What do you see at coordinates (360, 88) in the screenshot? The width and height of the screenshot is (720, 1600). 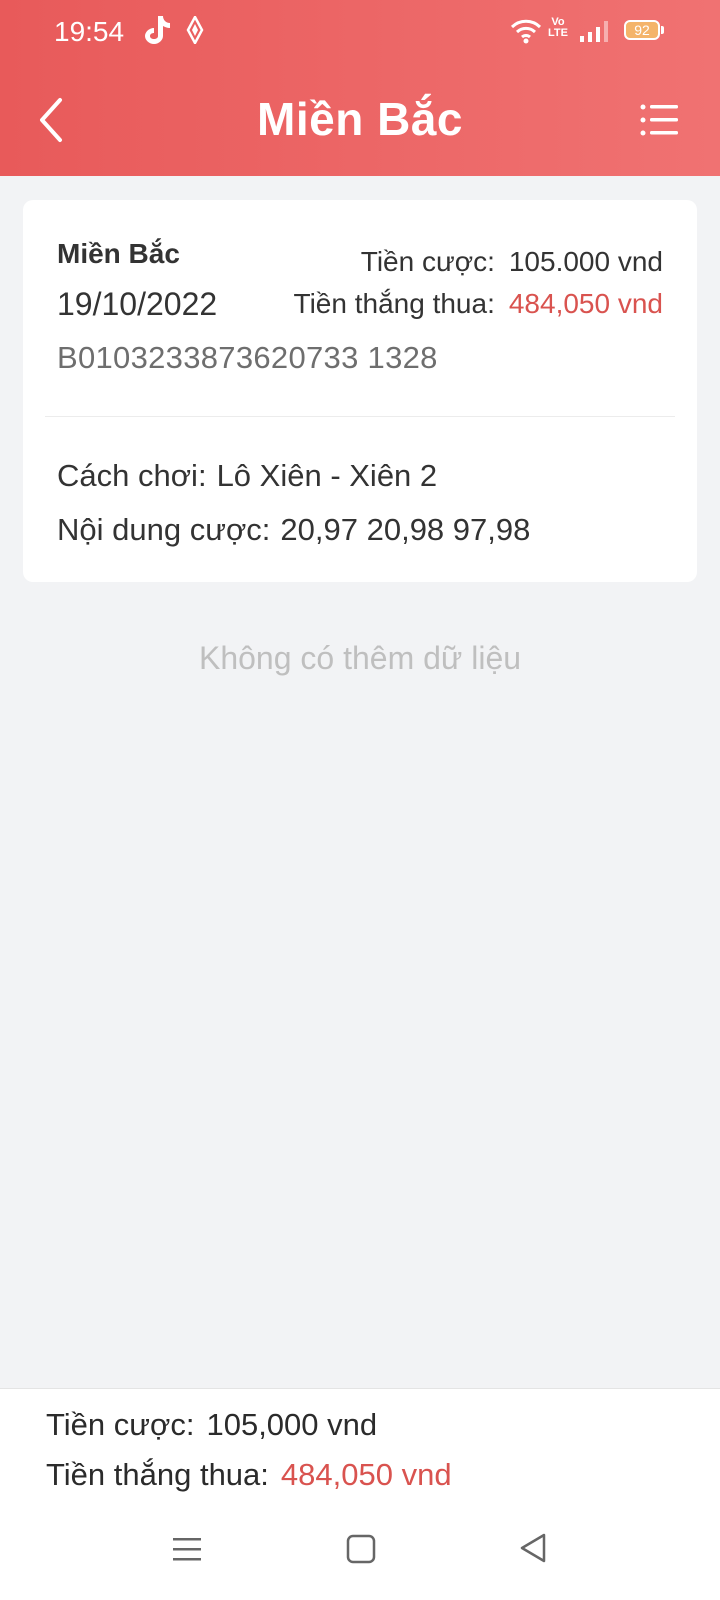 I see `app-header: 19:54 Vo LTE 92 Miền Bắc` at bounding box center [360, 88].